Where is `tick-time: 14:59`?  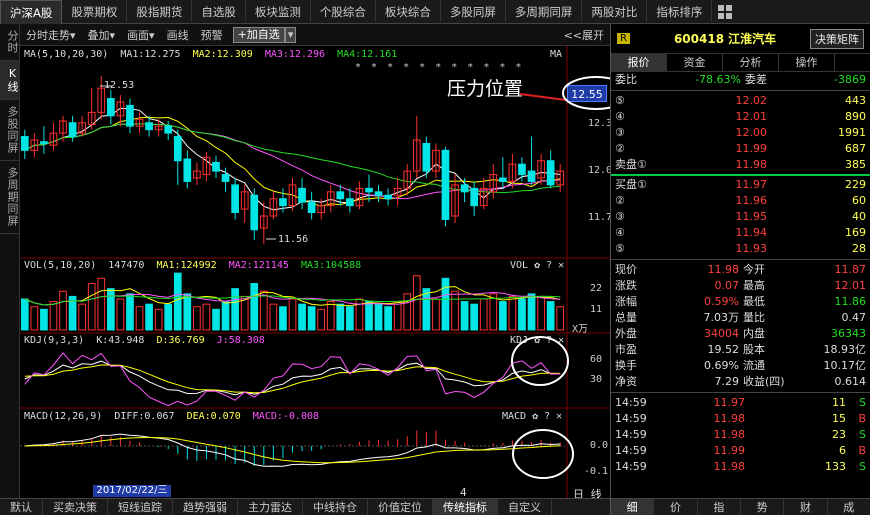
tick-time: 14:59 is located at coordinates (631, 418).